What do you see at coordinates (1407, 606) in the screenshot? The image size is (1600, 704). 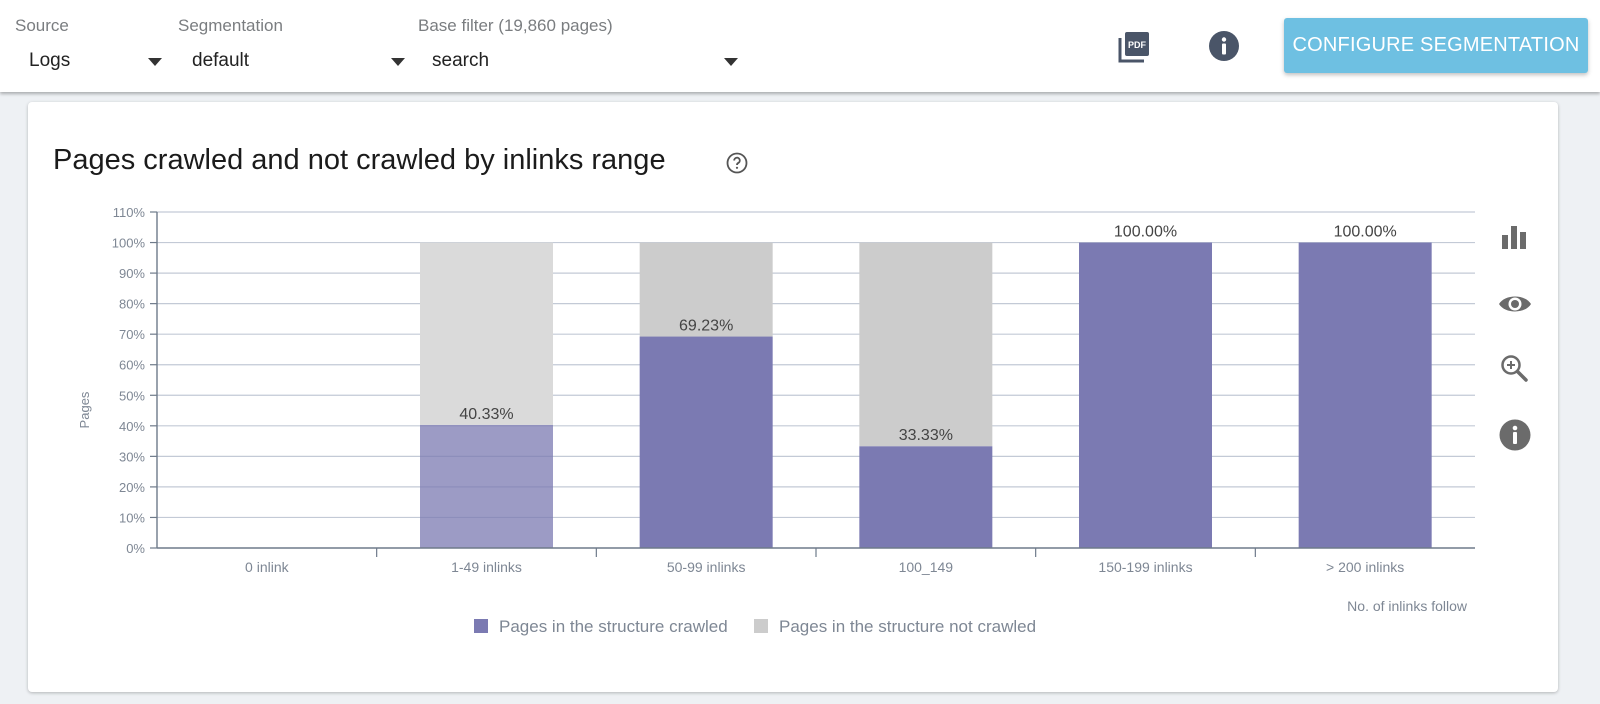 I see `x-axis-title: No. of inlinks follow` at bounding box center [1407, 606].